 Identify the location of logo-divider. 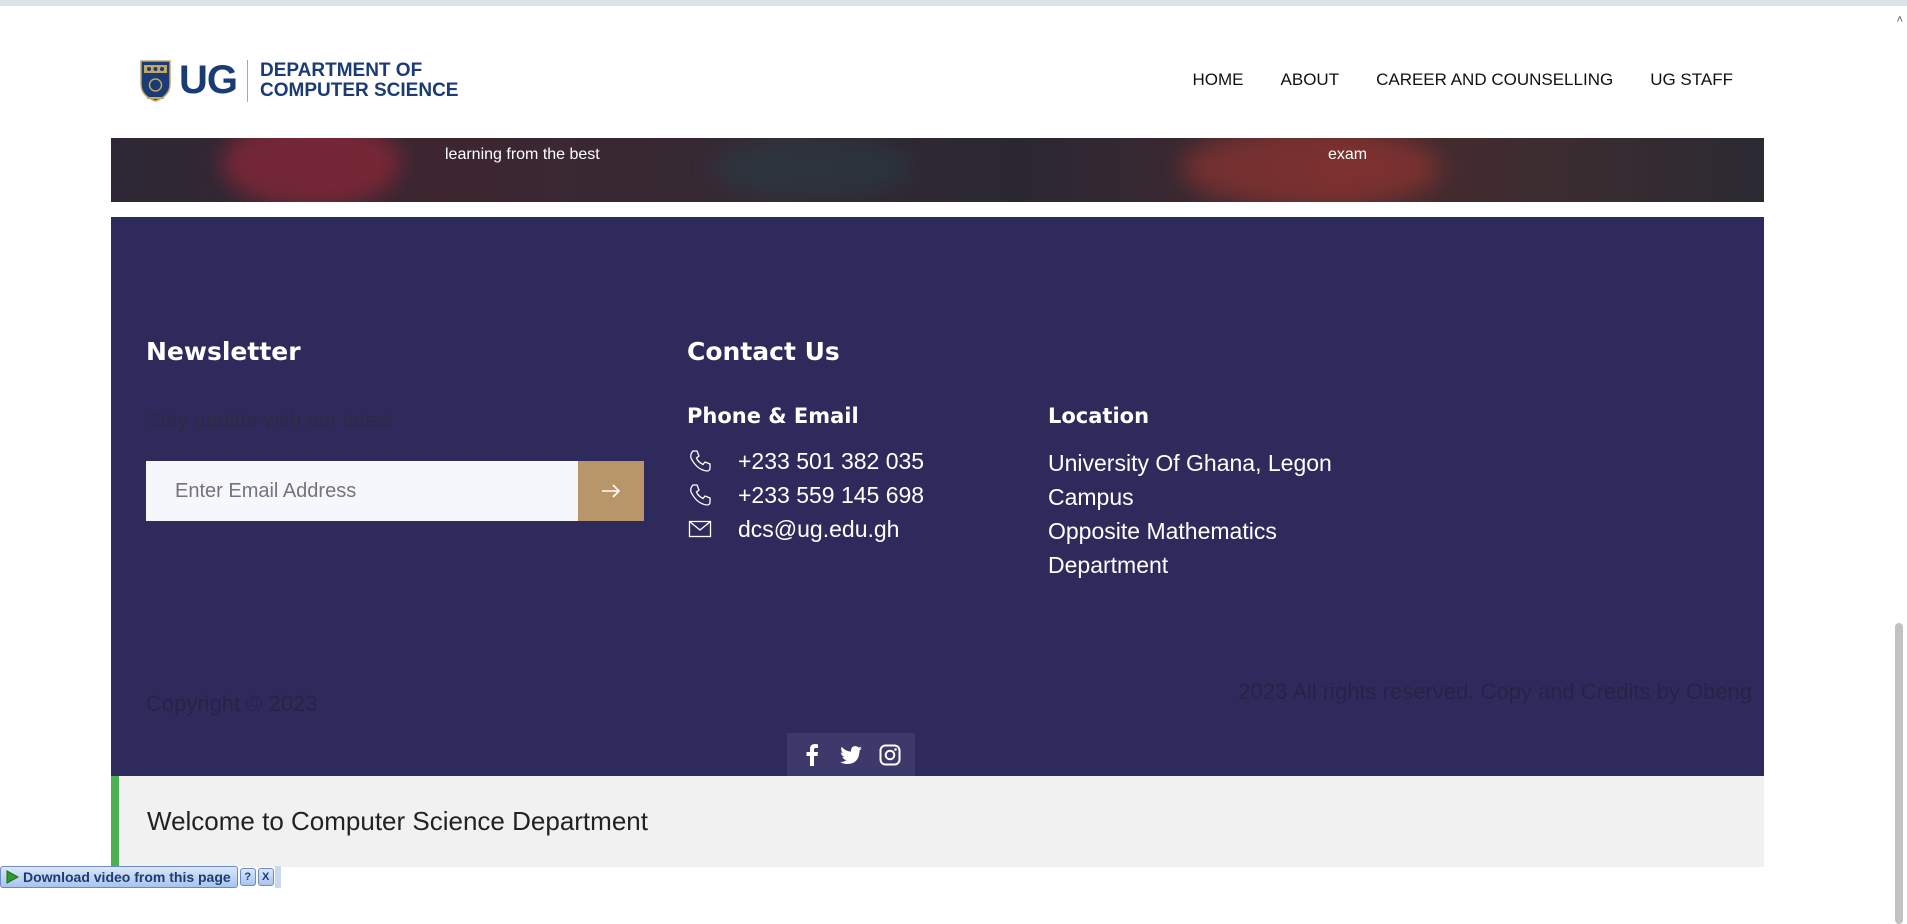
(247, 80).